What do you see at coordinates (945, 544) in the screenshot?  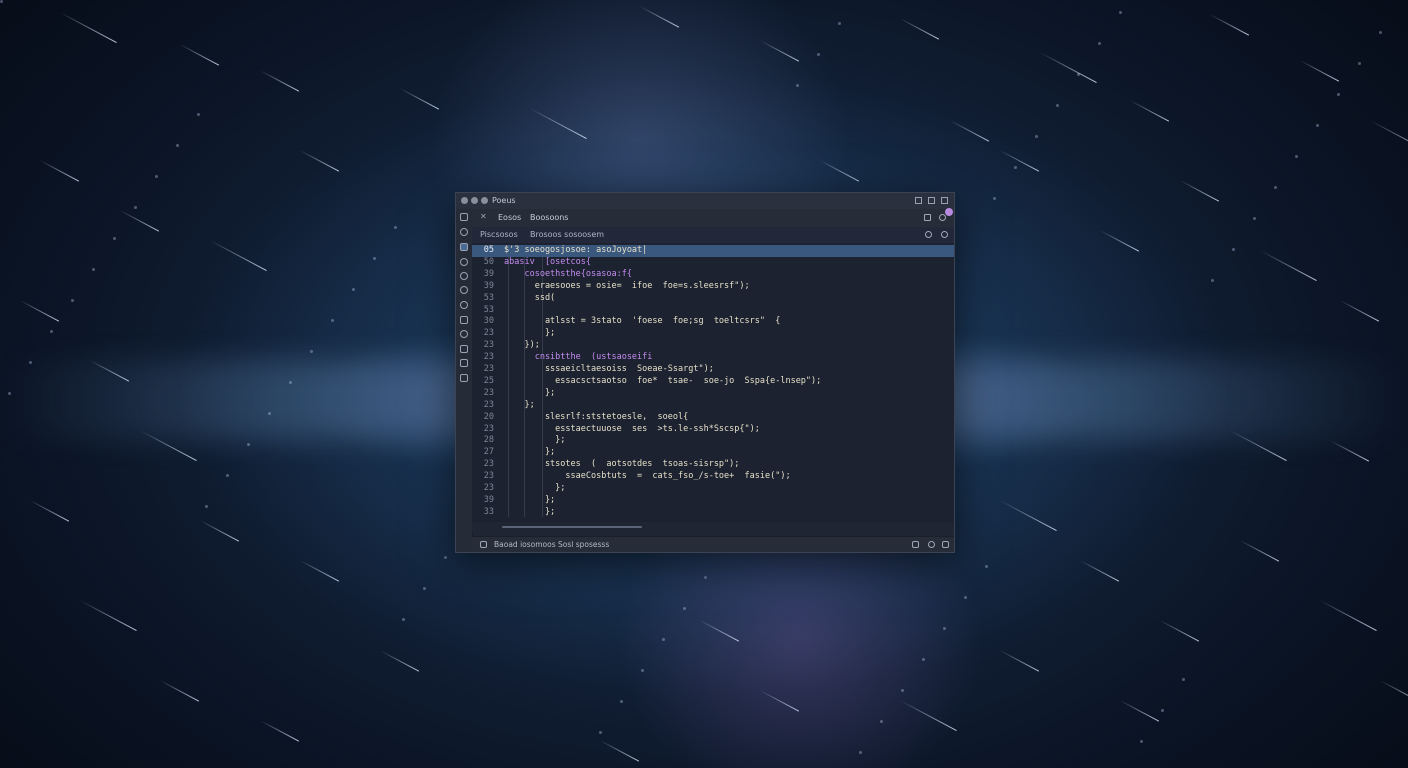 I see `feedback-icon` at bounding box center [945, 544].